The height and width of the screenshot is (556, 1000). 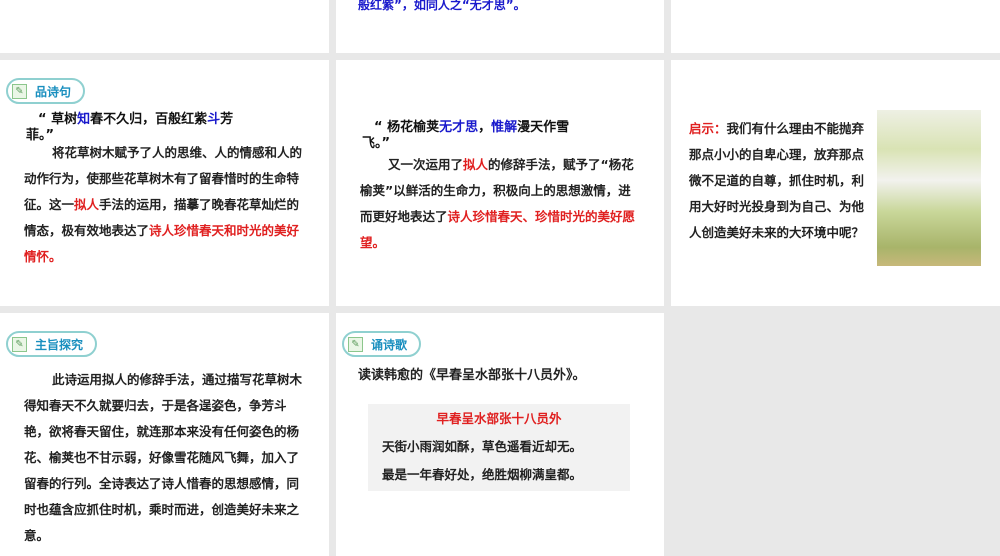 I want to click on section-badge: ✎ 主旨探究, so click(x=52, y=344).